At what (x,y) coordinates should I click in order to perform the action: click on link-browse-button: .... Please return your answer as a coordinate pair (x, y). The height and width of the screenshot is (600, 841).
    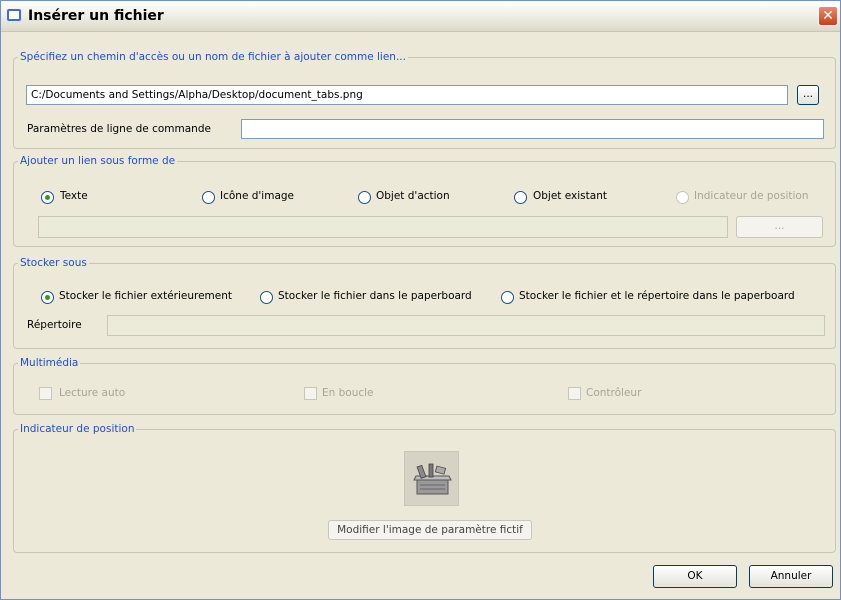
    Looking at the image, I should click on (779, 227).